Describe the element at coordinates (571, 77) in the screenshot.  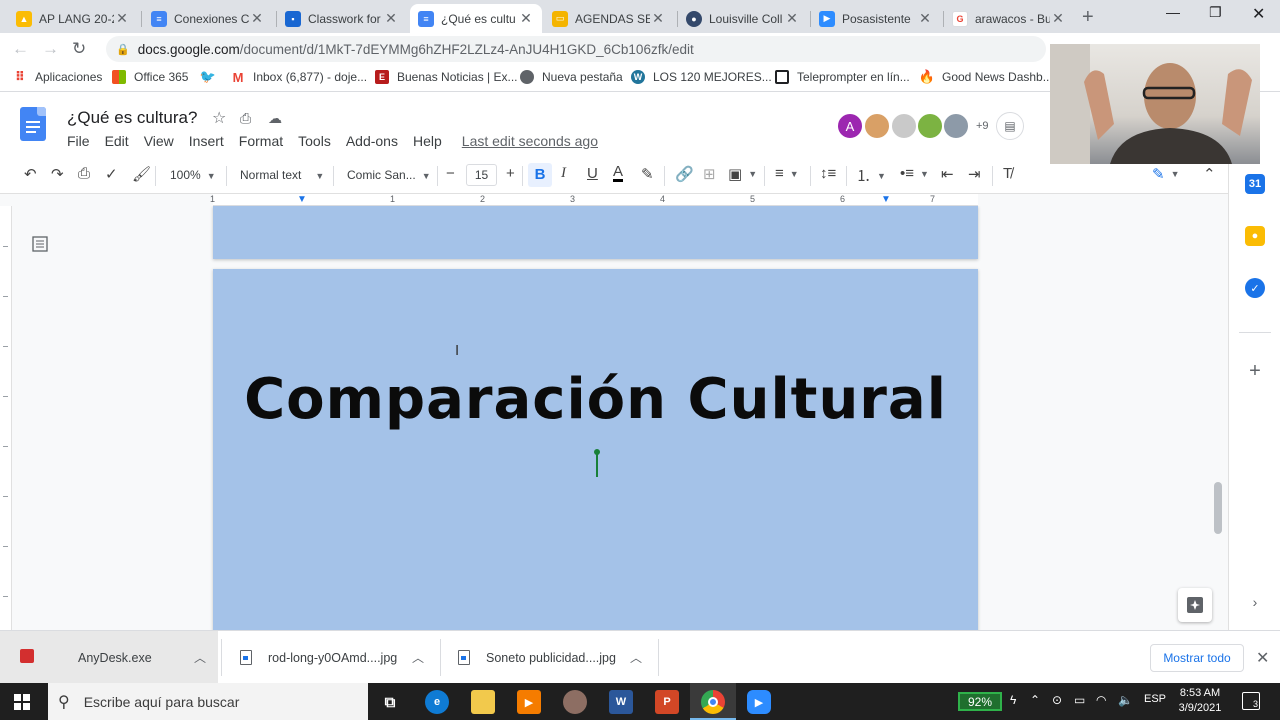
I see `bookmark-nueva-pestana: Nueva pestaña` at that location.